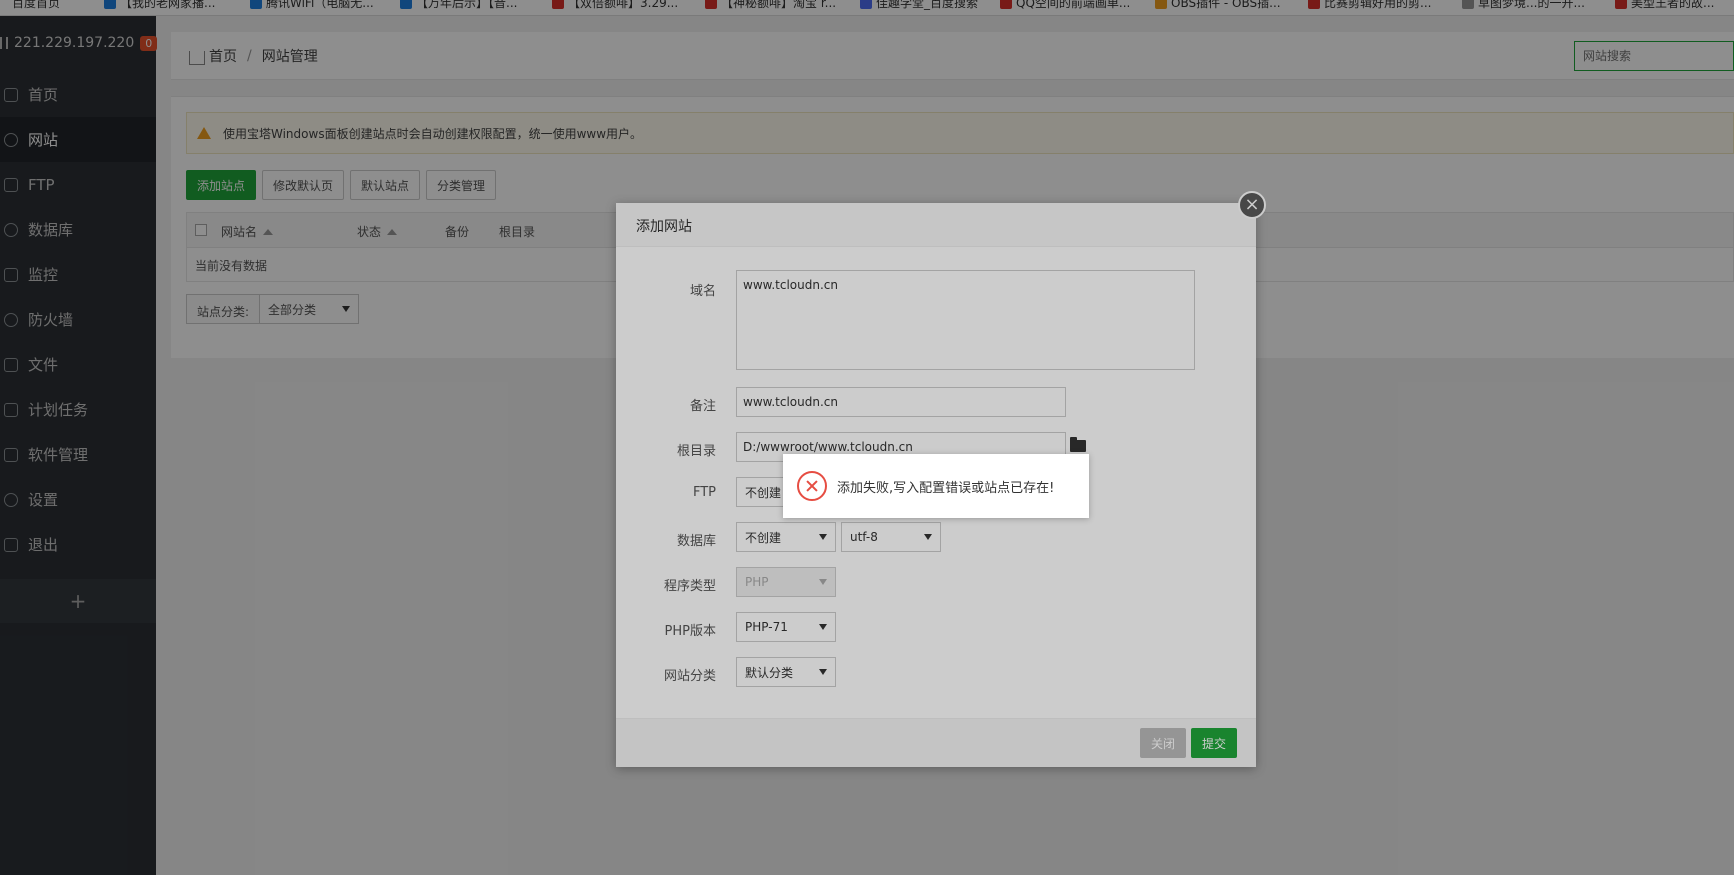 The width and height of the screenshot is (1734, 875). What do you see at coordinates (946, 488) in the screenshot?
I see `toast-message: 添加失败,写入配置错误或站点已存在!` at bounding box center [946, 488].